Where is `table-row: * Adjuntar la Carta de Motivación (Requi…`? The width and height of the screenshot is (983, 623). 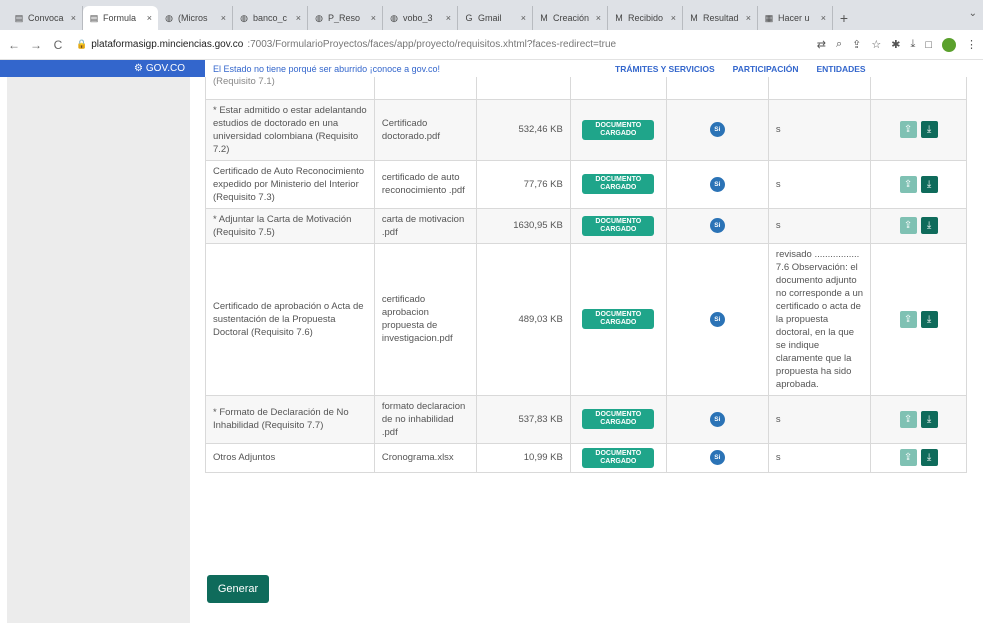 table-row: * Adjuntar la Carta de Motivación (Requi… is located at coordinates (586, 225).